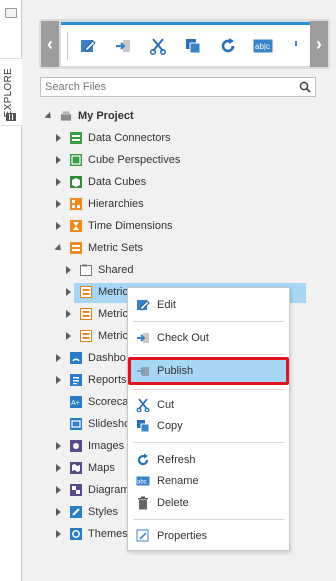  Describe the element at coordinates (76, 424) in the screenshot. I see `slideshow-icon` at that location.